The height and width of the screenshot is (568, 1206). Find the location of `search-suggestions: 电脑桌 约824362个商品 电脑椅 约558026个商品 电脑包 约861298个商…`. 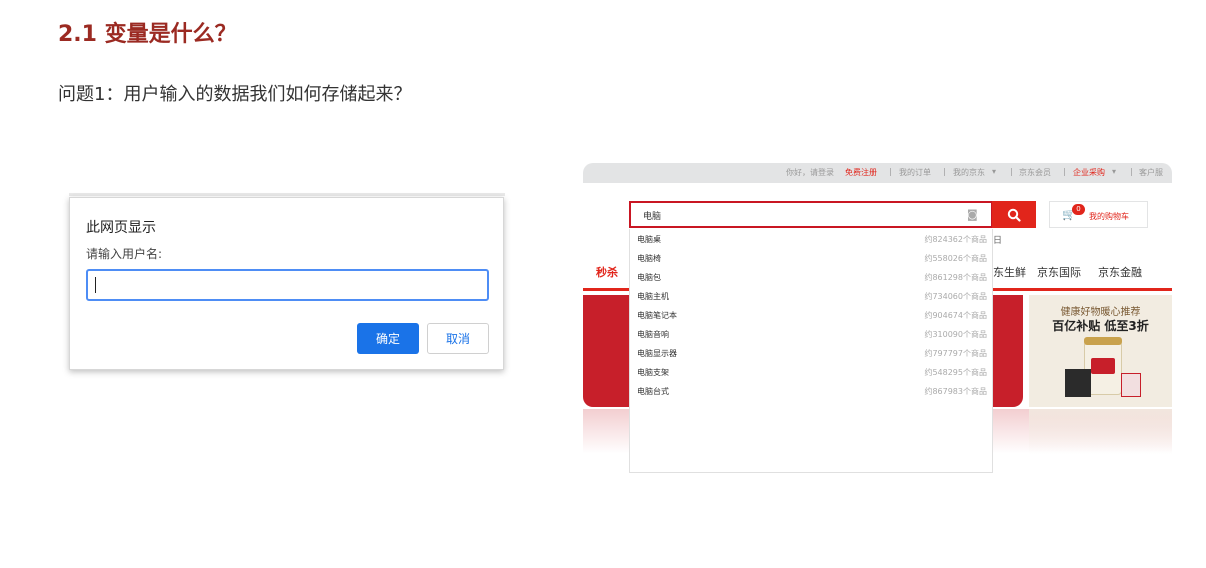

search-suggestions: 电脑桌 约824362个商品 电脑椅 约558026个商品 电脑包 约861298个商… is located at coordinates (811, 351).